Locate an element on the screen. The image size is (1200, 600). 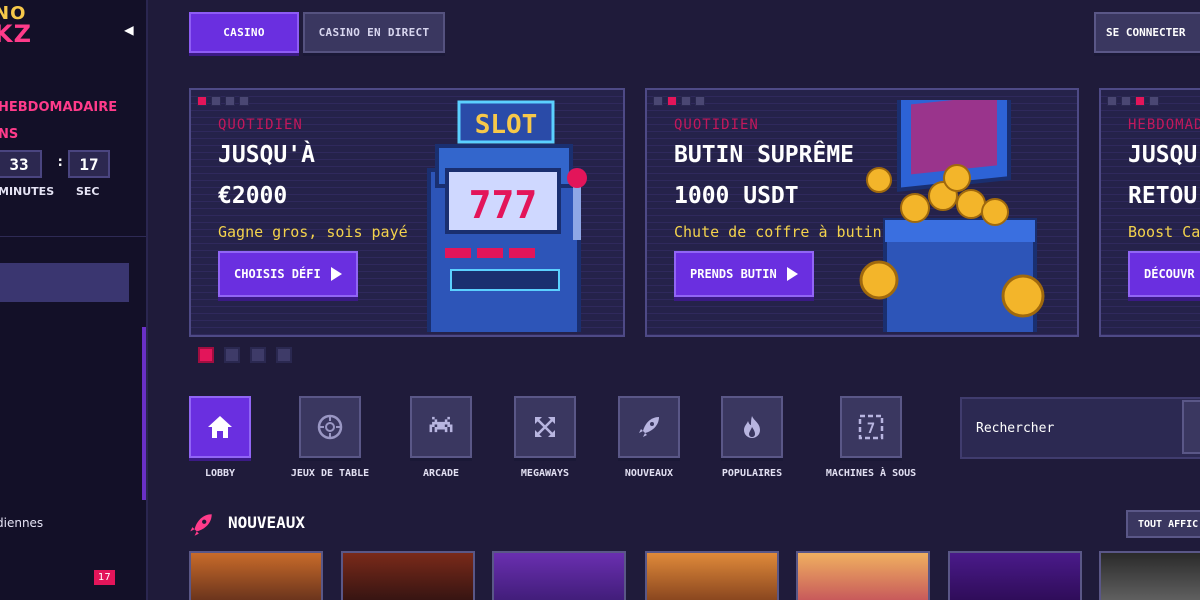
sidebar-scrollbar is located at coordinates (144, 413).